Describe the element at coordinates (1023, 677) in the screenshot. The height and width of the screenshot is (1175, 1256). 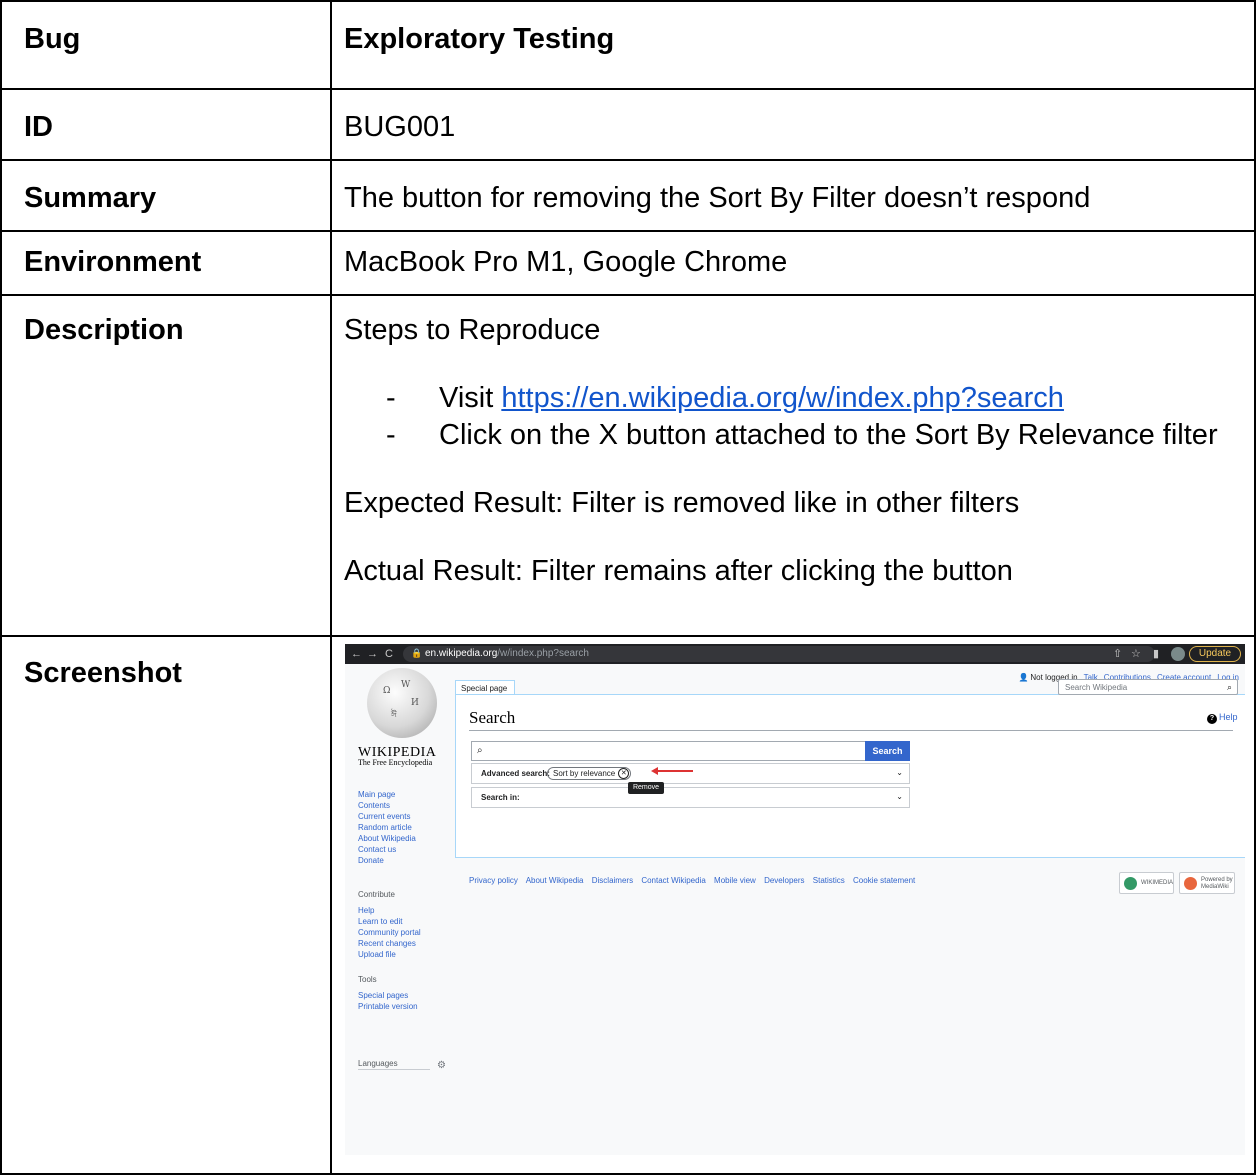
I see `user-icon: 👤` at that location.